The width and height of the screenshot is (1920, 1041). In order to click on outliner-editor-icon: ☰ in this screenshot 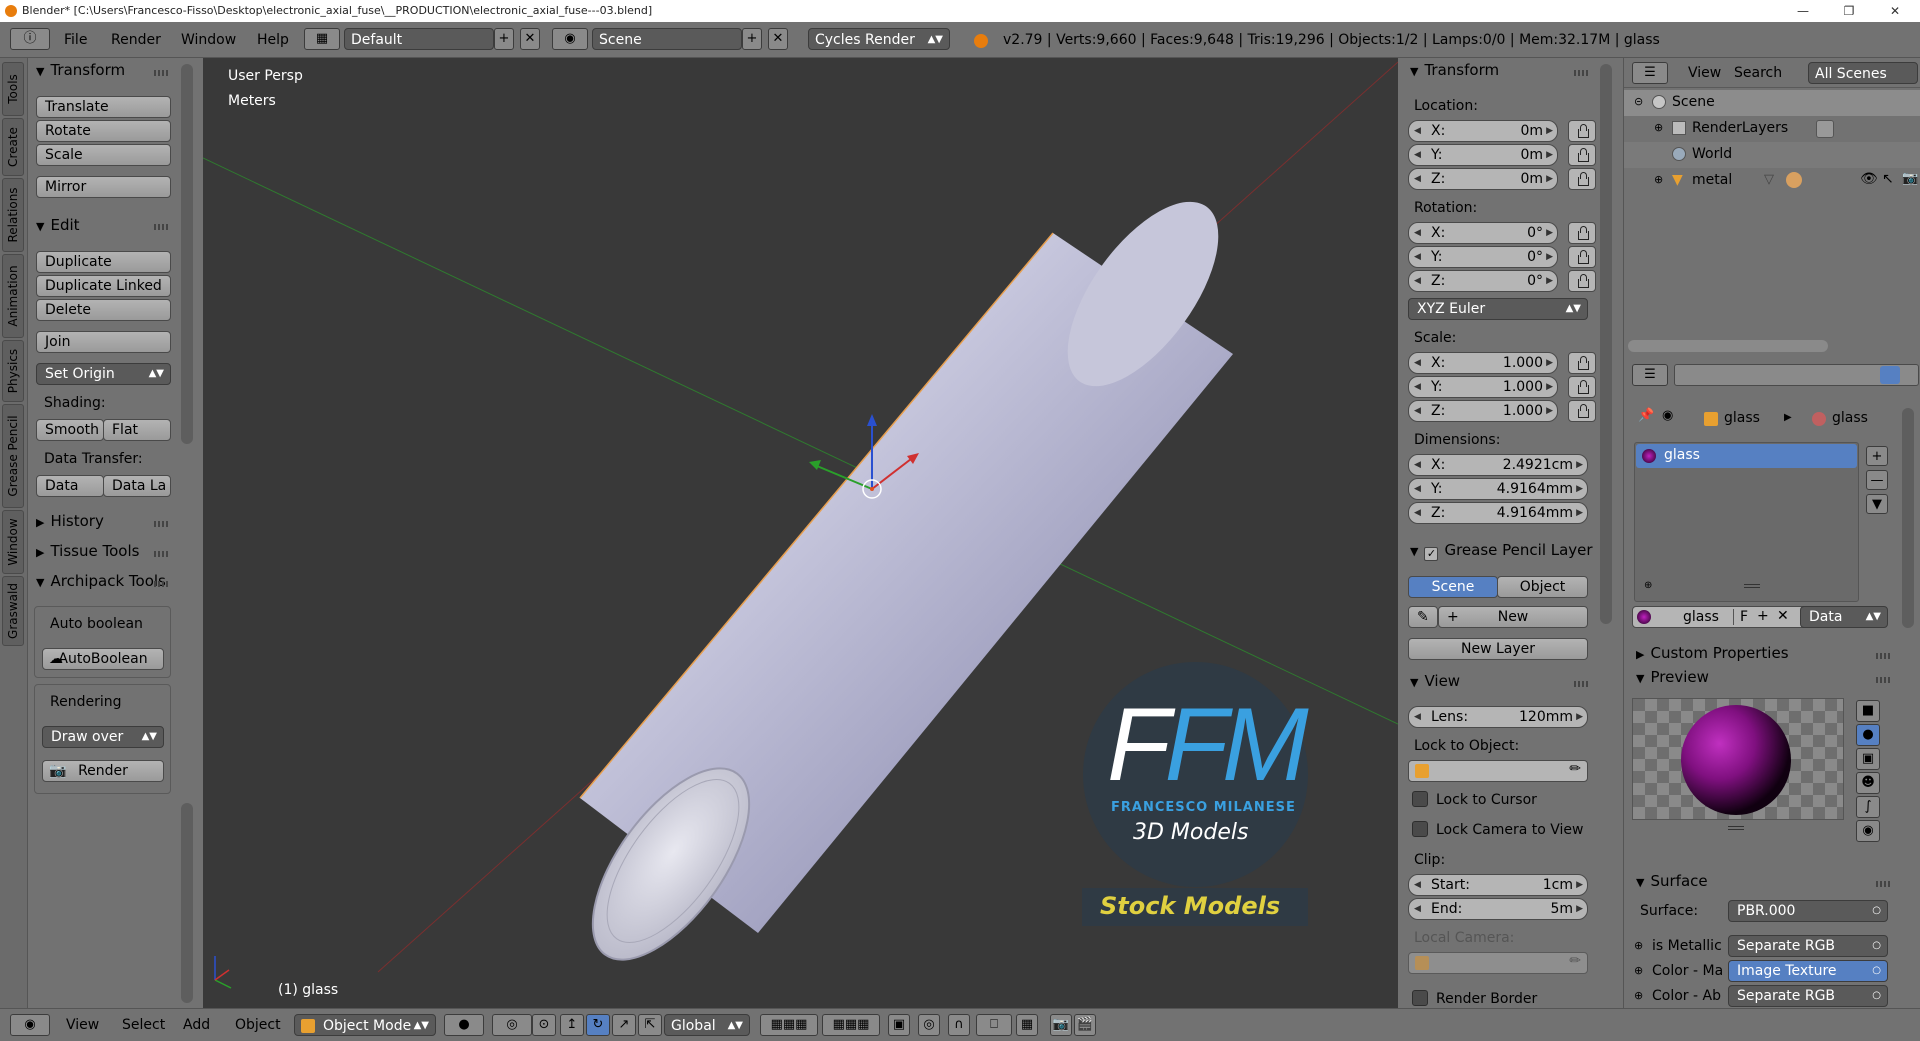, I will do `click(1650, 73)`.